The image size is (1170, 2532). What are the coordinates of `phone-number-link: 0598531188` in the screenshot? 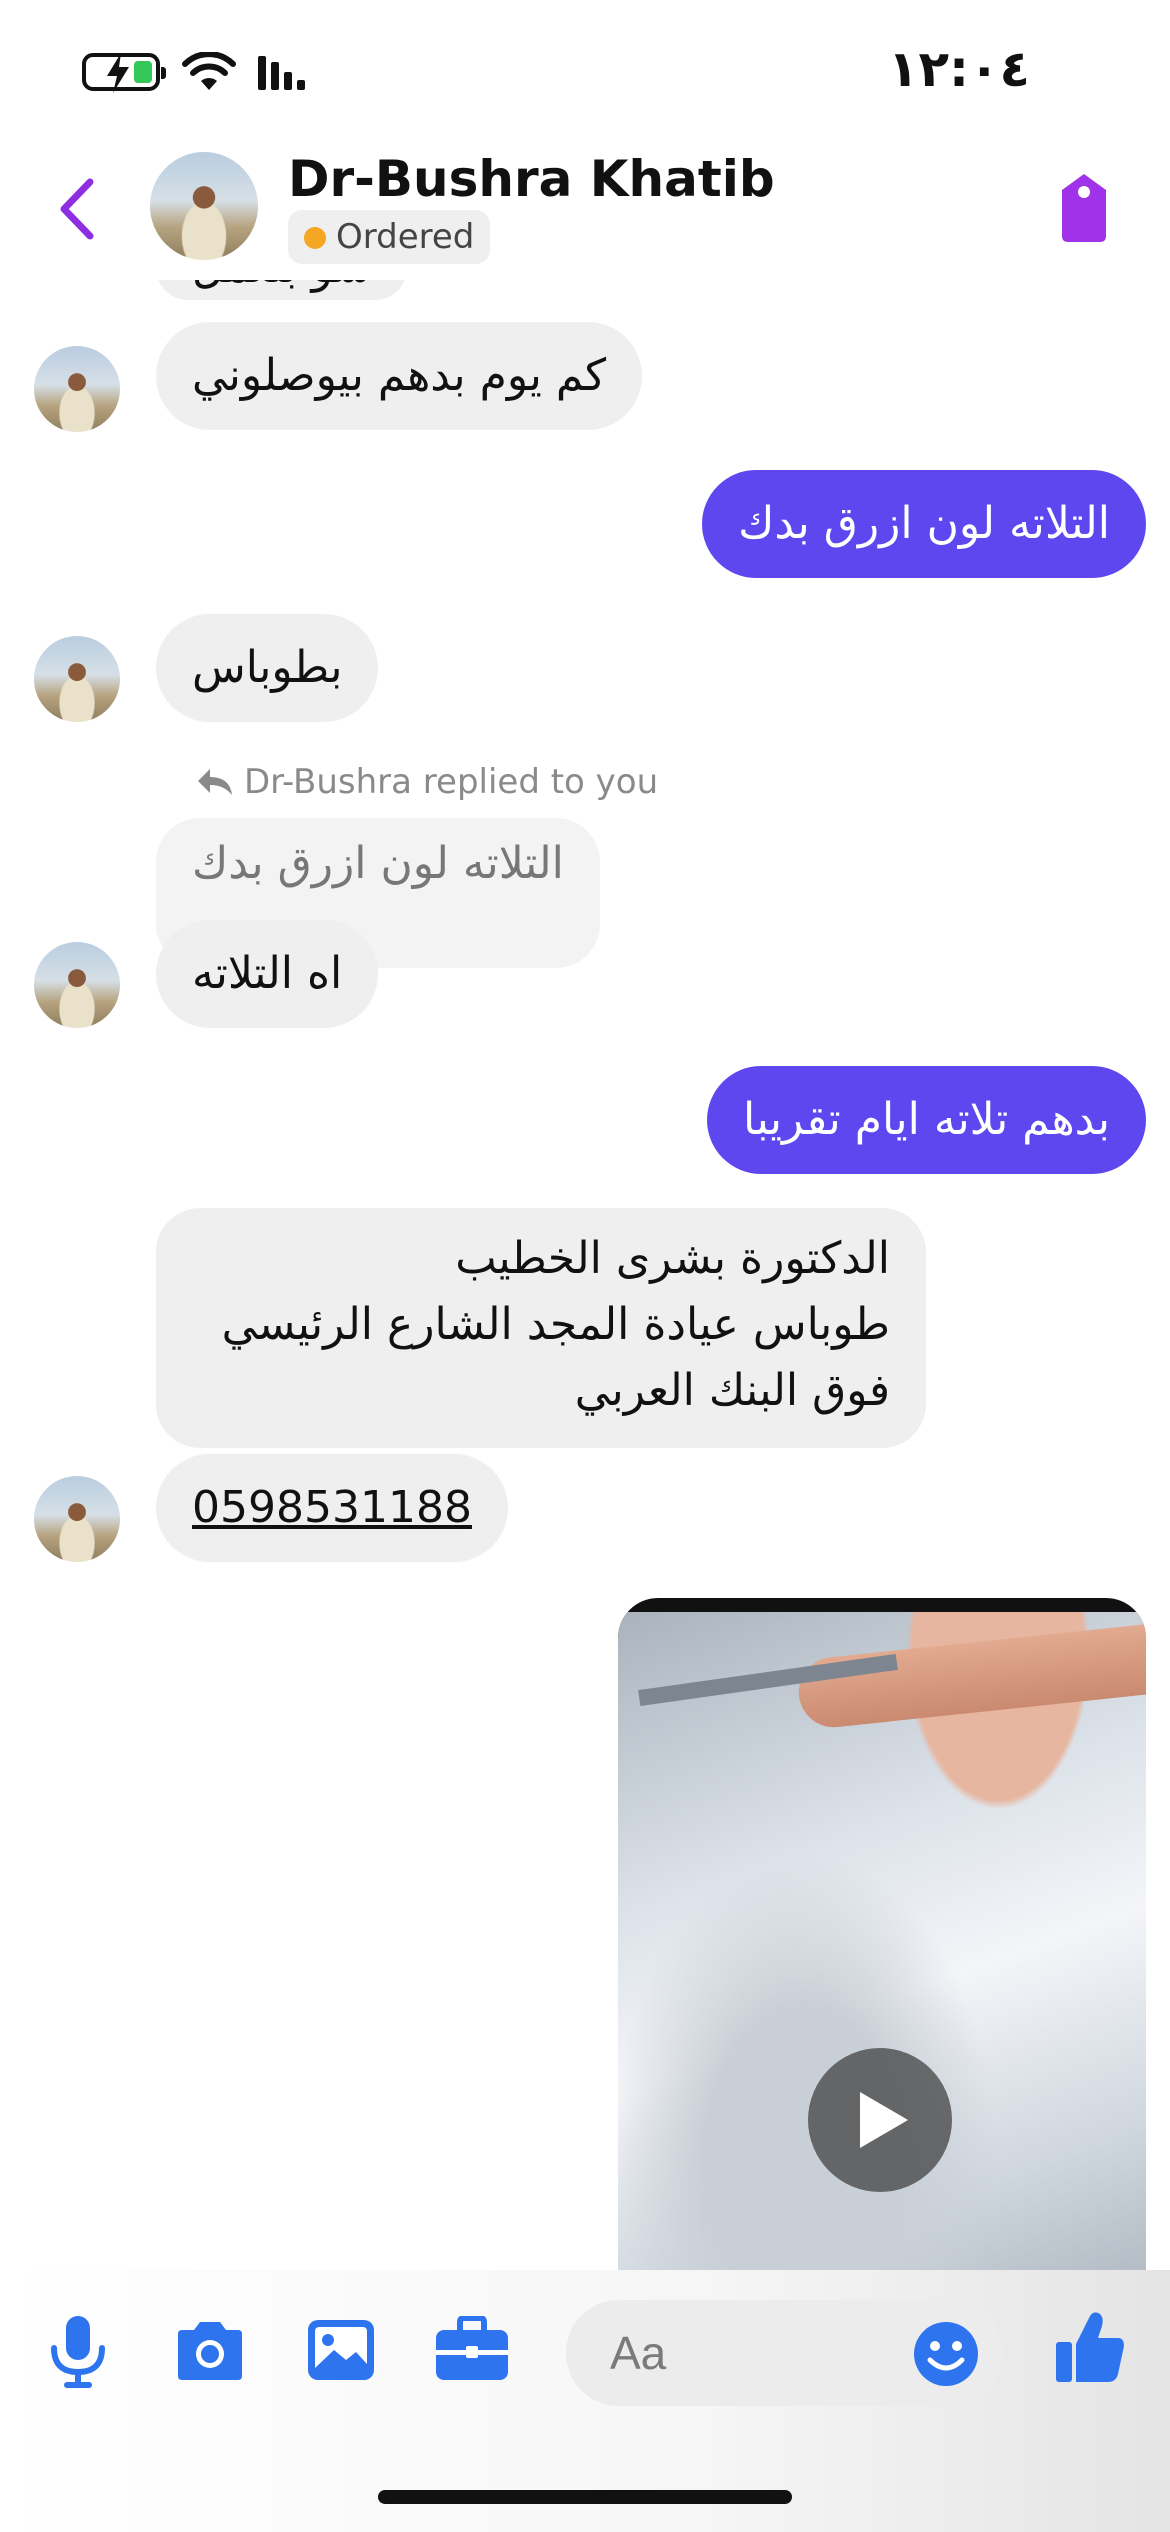 It's located at (332, 1507).